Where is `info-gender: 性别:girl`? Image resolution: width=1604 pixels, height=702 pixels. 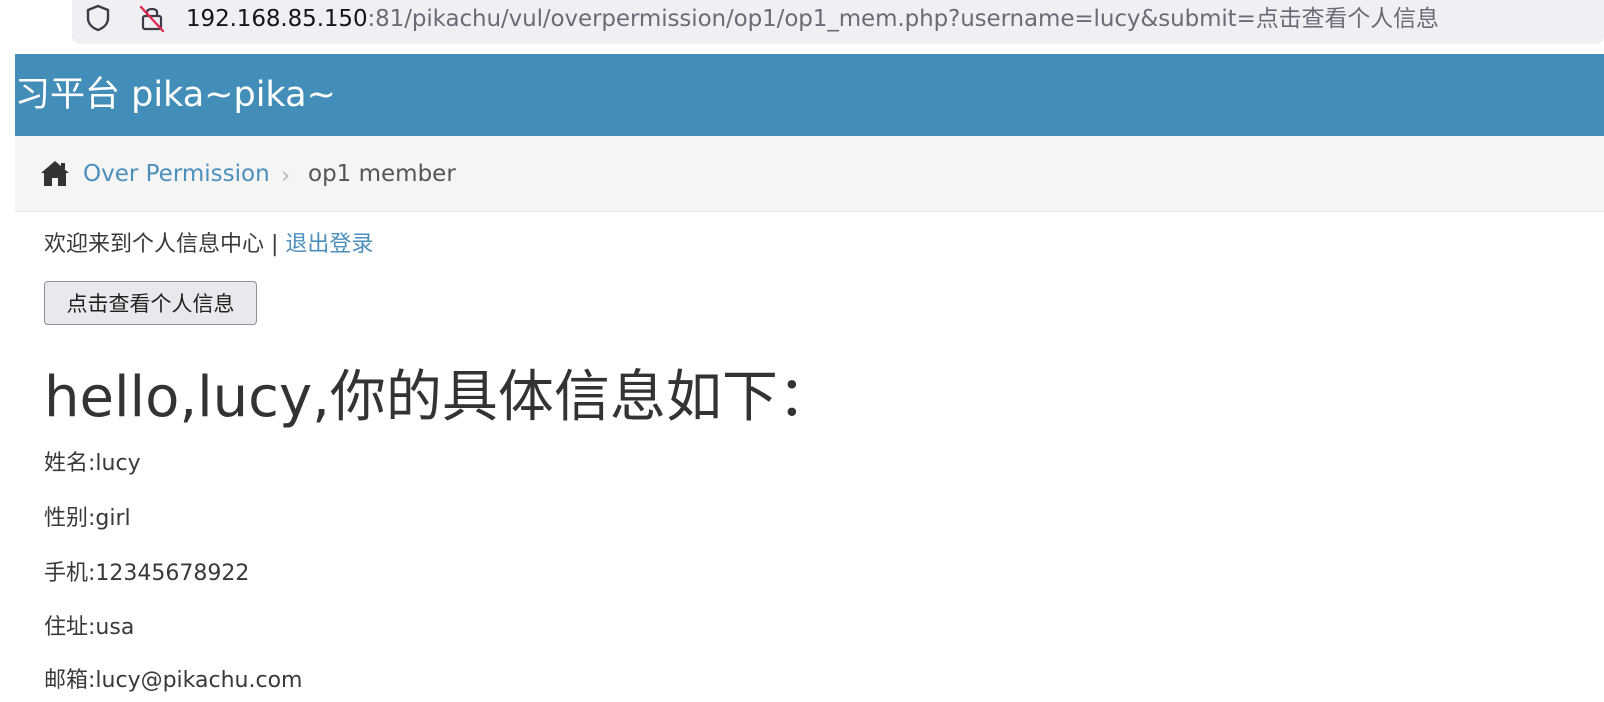
info-gender: 性别:girl is located at coordinates (87, 518).